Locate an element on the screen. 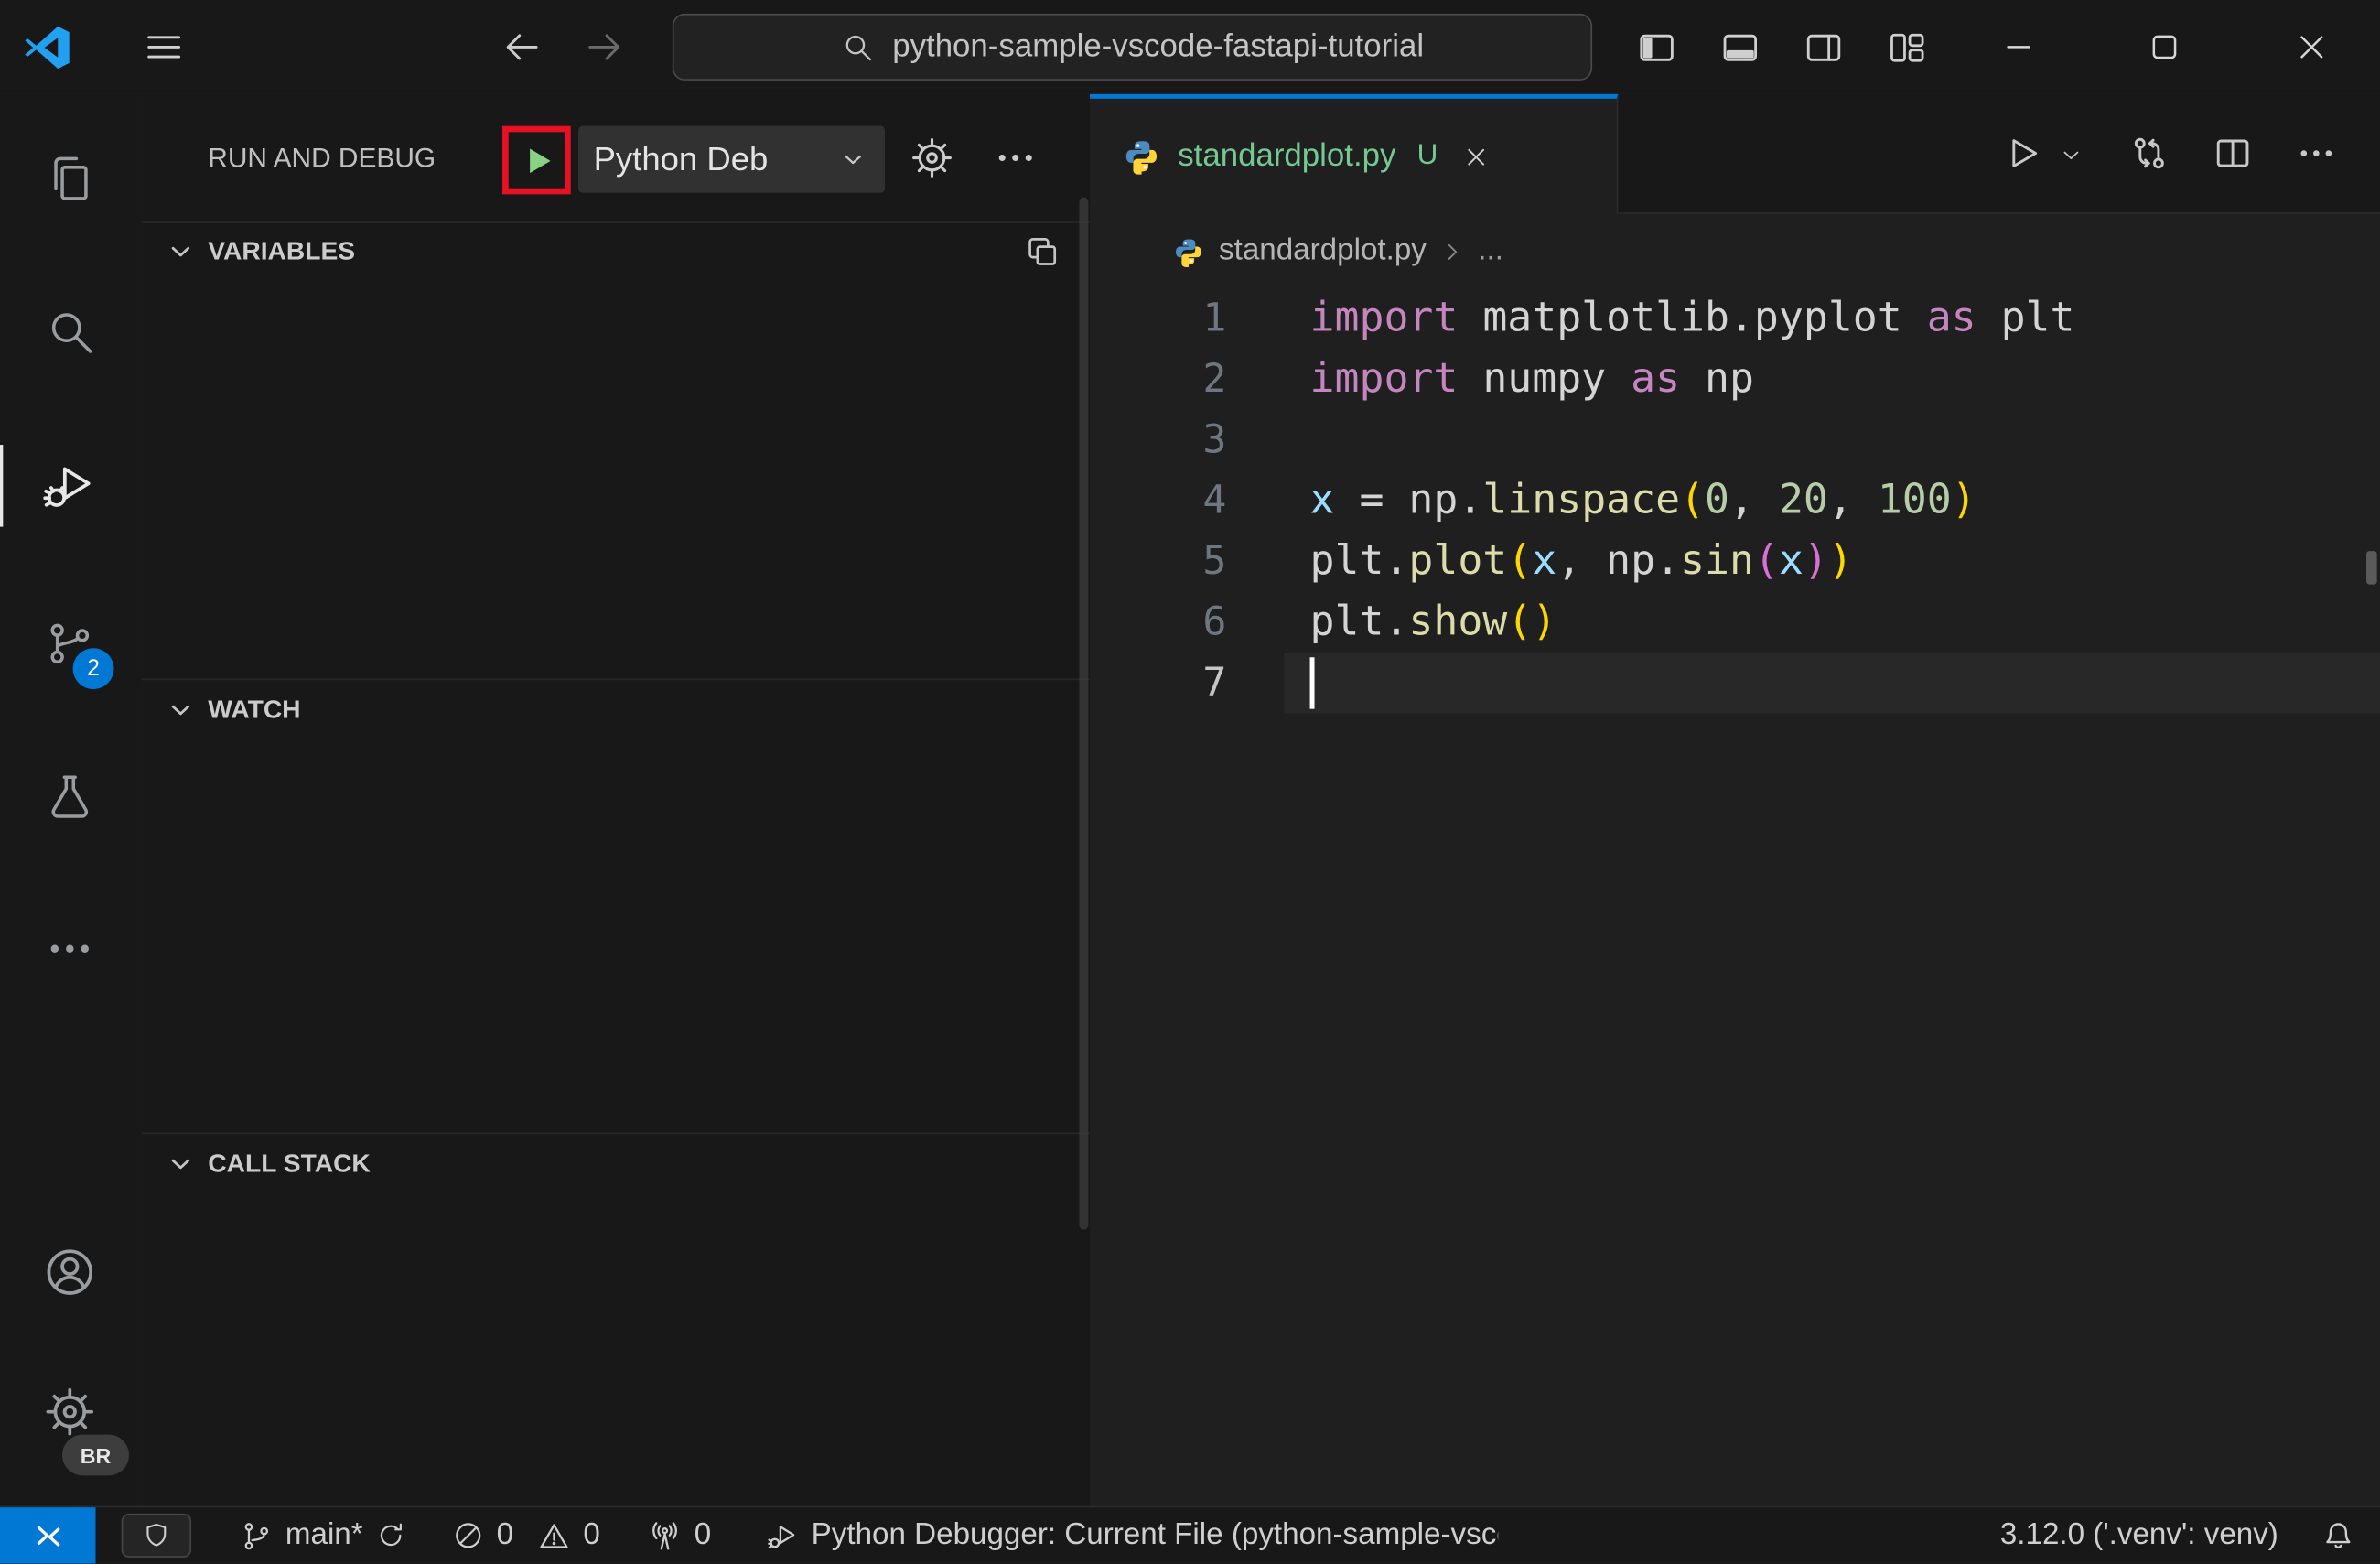 The height and width of the screenshot is (1564, 2380). code-token: 20 is located at coordinates (1803, 500).